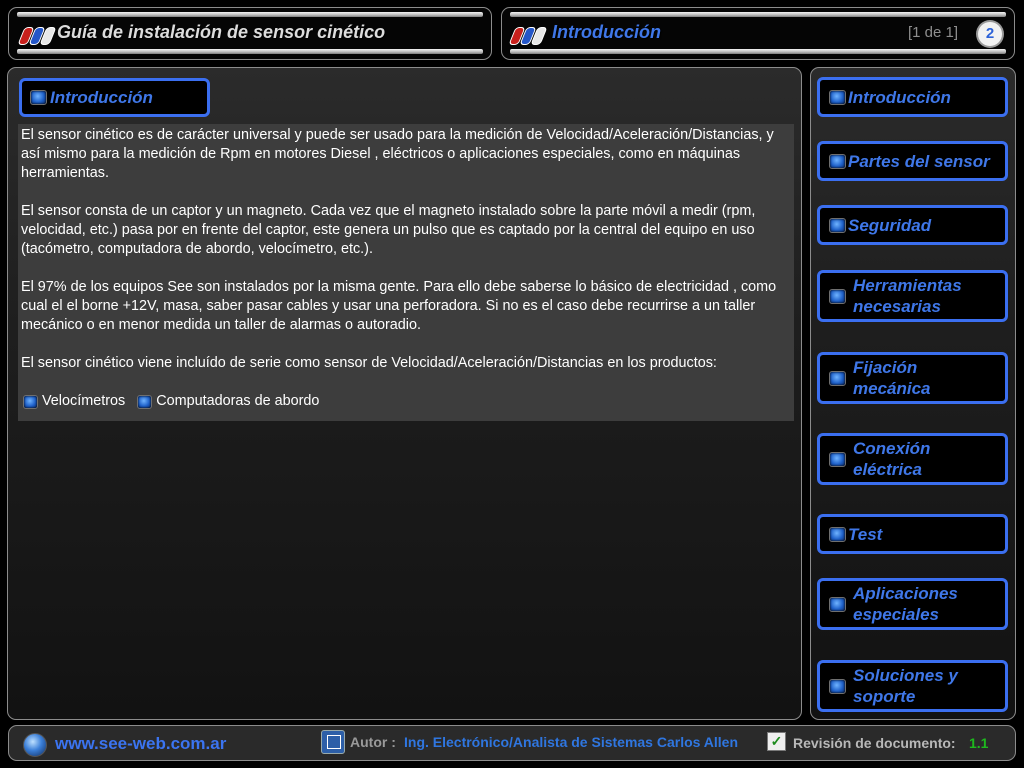 This screenshot has height=768, width=1024. I want to click on nav-button-aplicaciones-especiales: Aplicaciones especiales, so click(912, 604).